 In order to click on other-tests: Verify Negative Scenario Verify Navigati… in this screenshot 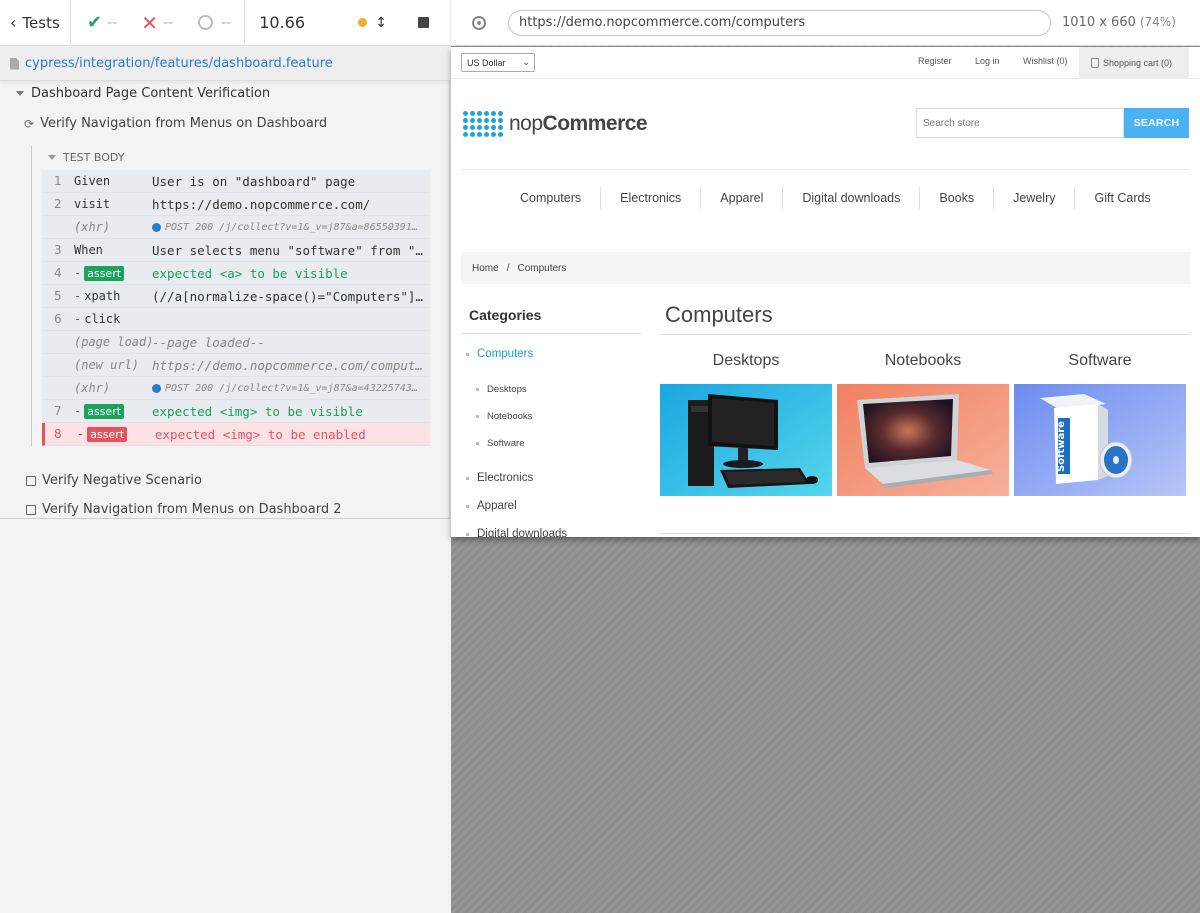, I will do `click(184, 495)`.